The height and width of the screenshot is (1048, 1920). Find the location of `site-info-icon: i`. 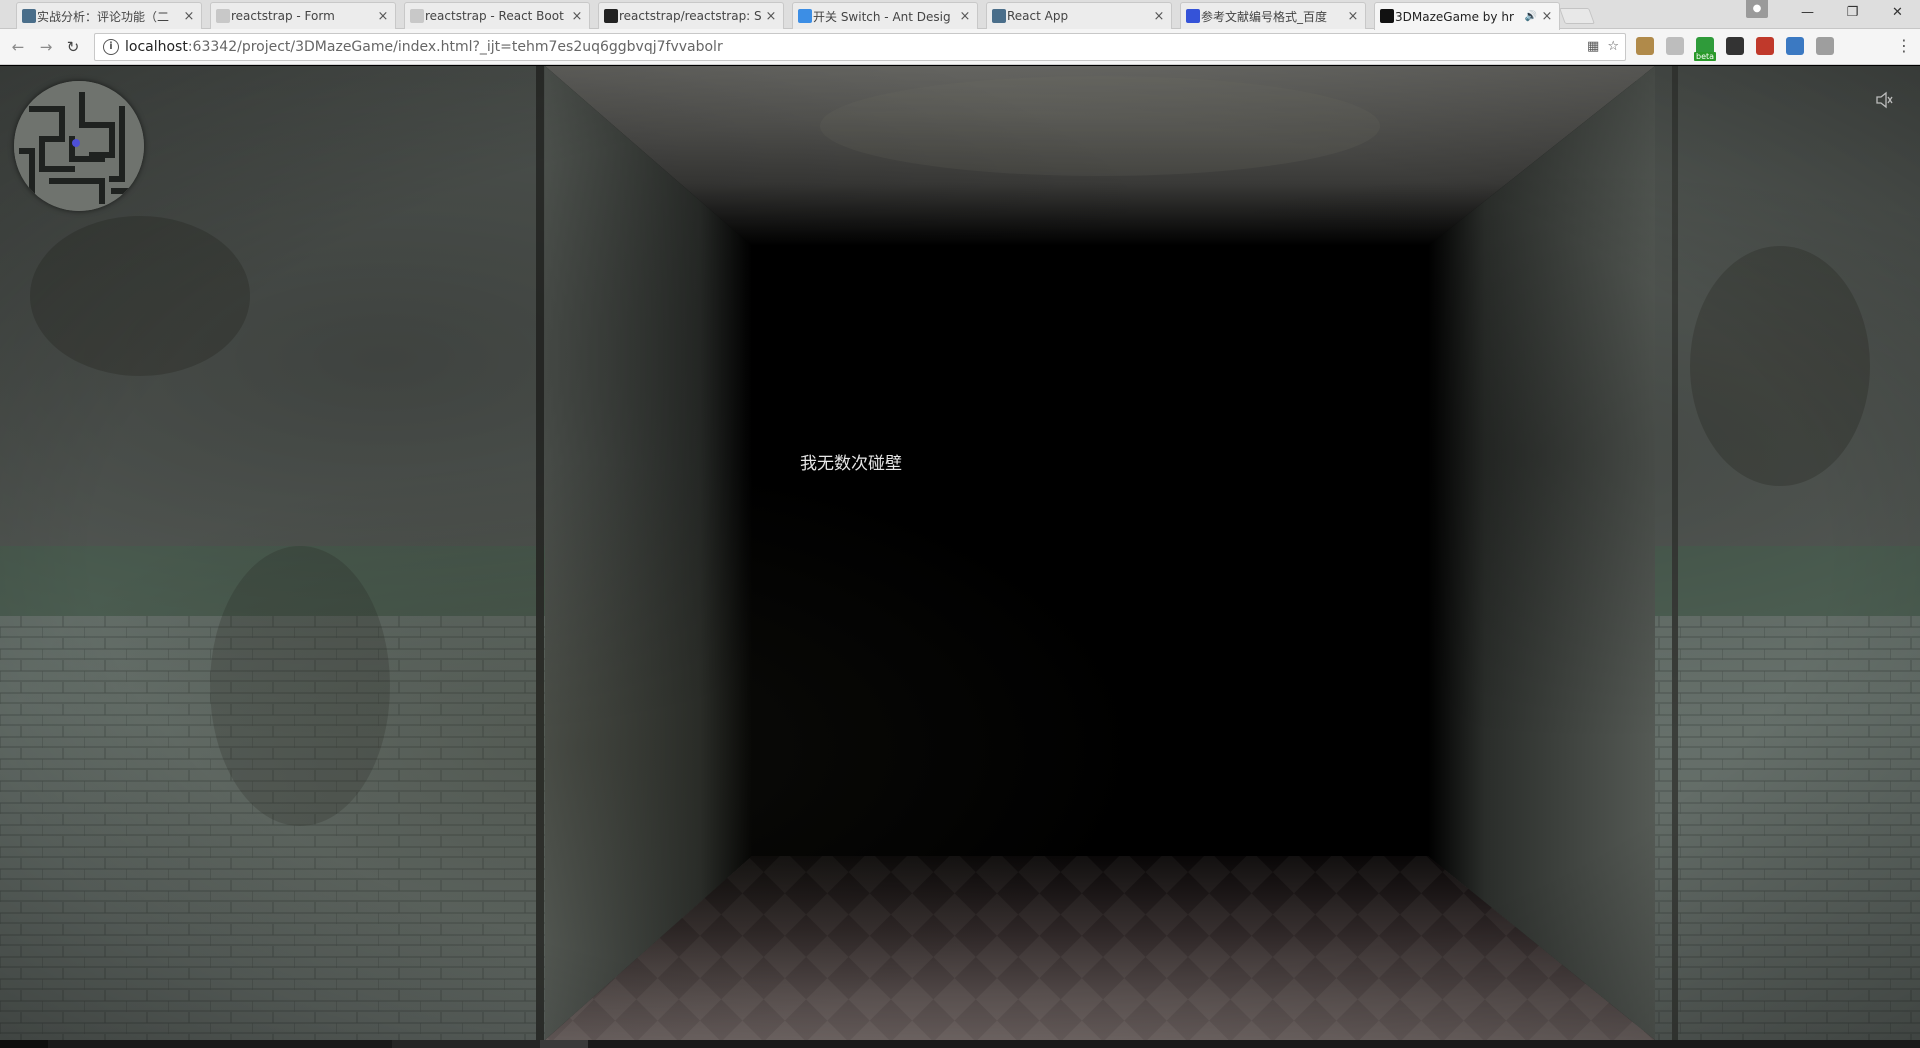

site-info-icon: i is located at coordinates (111, 47).